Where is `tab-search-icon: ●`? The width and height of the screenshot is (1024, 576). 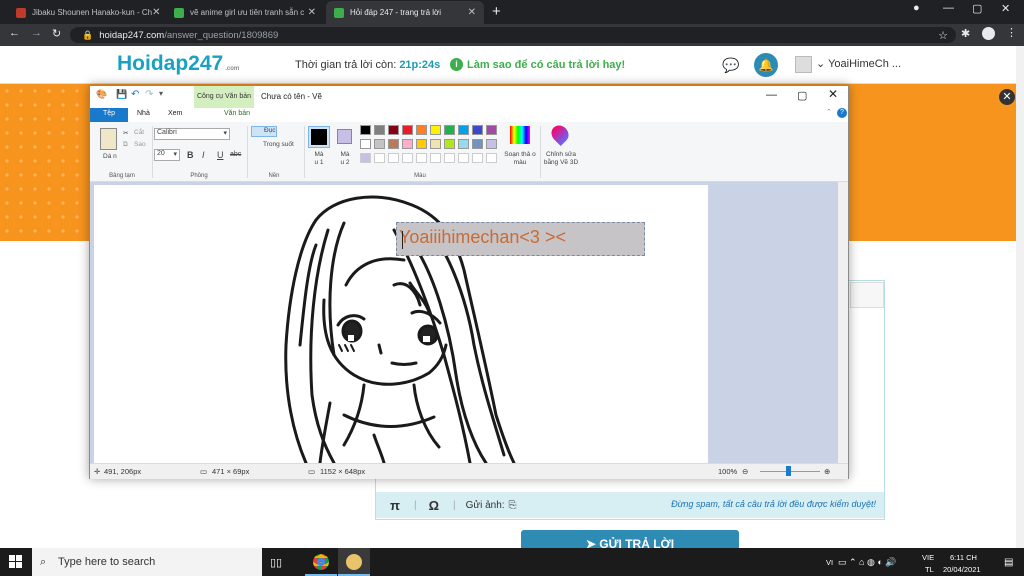
tab-search-icon: ● is located at coordinates (916, 8).